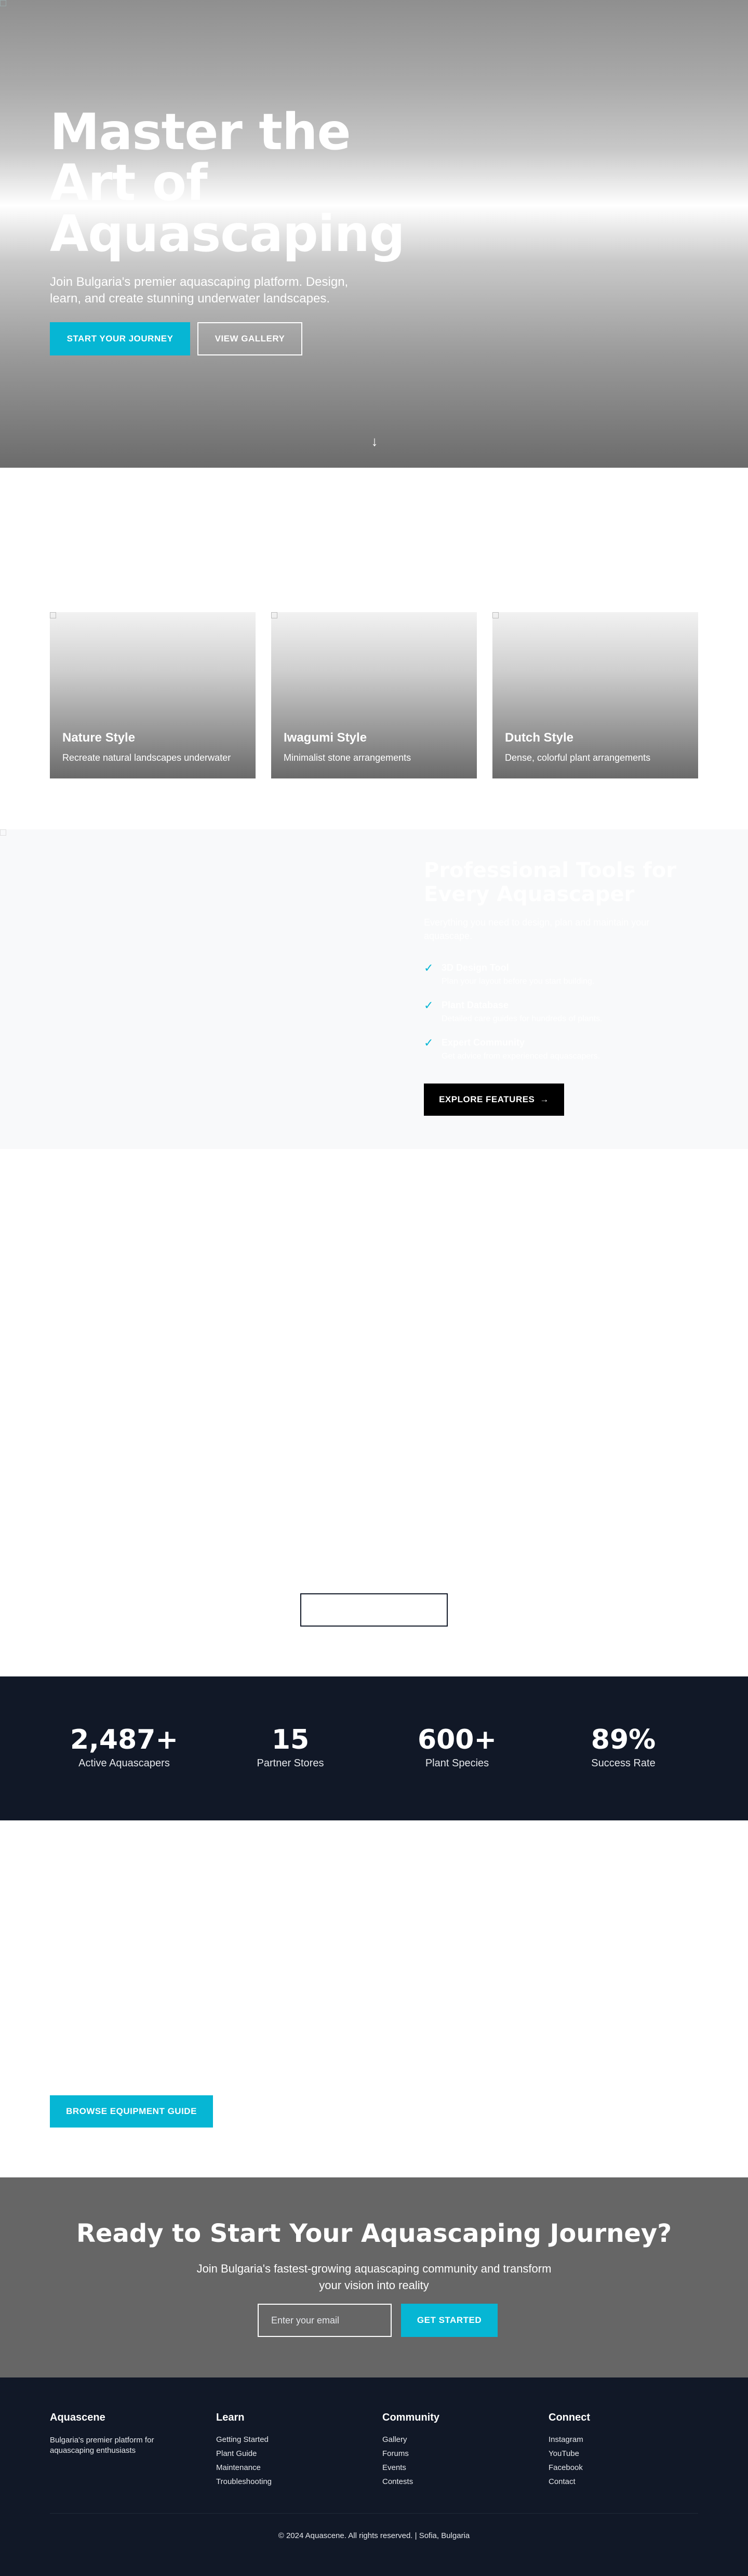 The image size is (748, 2576). Describe the element at coordinates (410, 2417) in the screenshot. I see `footer-col-title: Community` at that location.